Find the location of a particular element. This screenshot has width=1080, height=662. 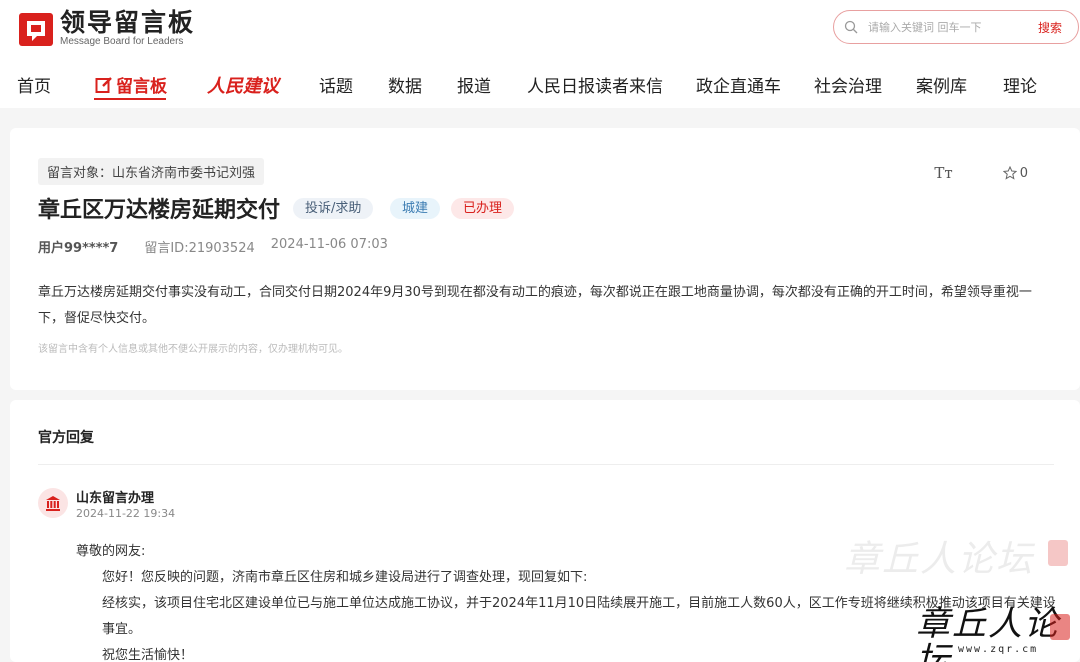

nav-reports: 报道 is located at coordinates (474, 84).